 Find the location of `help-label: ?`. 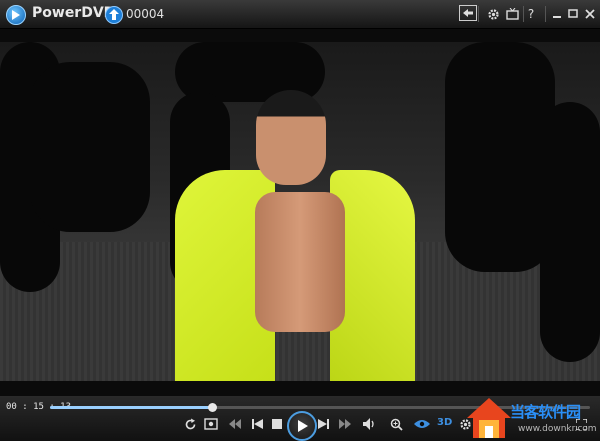

help-label: ? is located at coordinates (531, 14).